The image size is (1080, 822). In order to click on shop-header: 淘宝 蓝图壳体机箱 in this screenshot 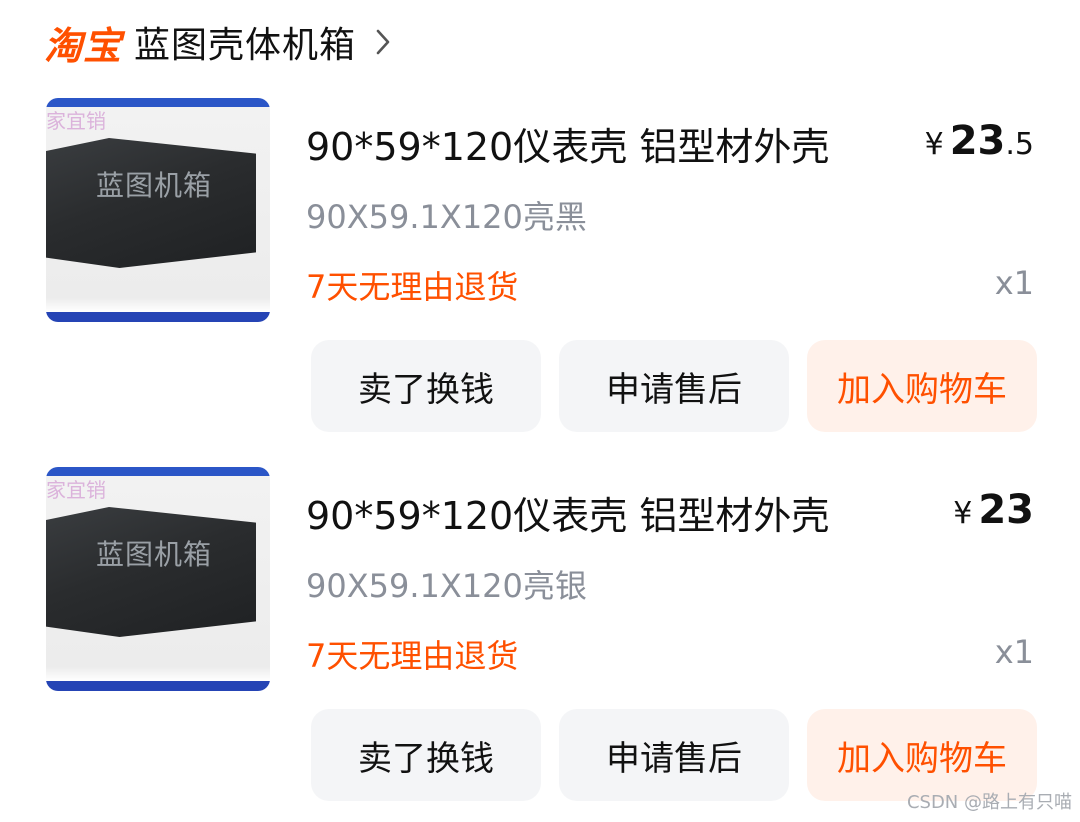, I will do `click(221, 42)`.